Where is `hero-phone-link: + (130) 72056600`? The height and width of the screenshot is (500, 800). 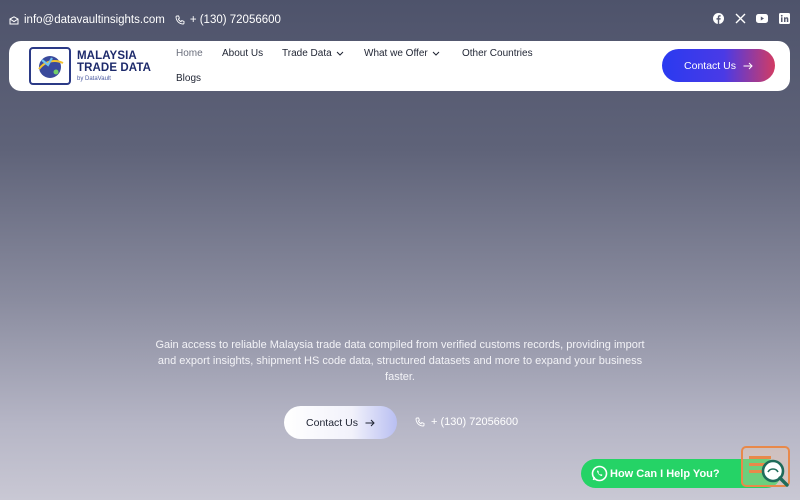
hero-phone-link: + (130) 72056600 is located at coordinates (466, 422).